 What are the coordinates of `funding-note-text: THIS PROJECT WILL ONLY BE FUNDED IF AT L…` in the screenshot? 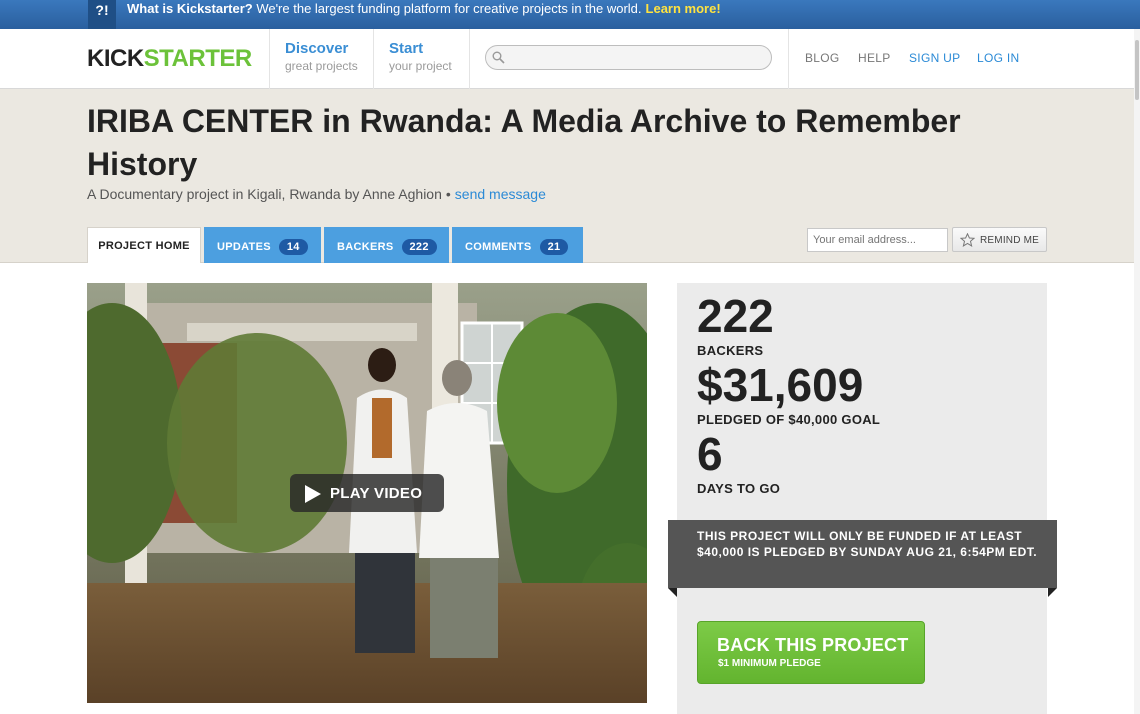 It's located at (867, 544).